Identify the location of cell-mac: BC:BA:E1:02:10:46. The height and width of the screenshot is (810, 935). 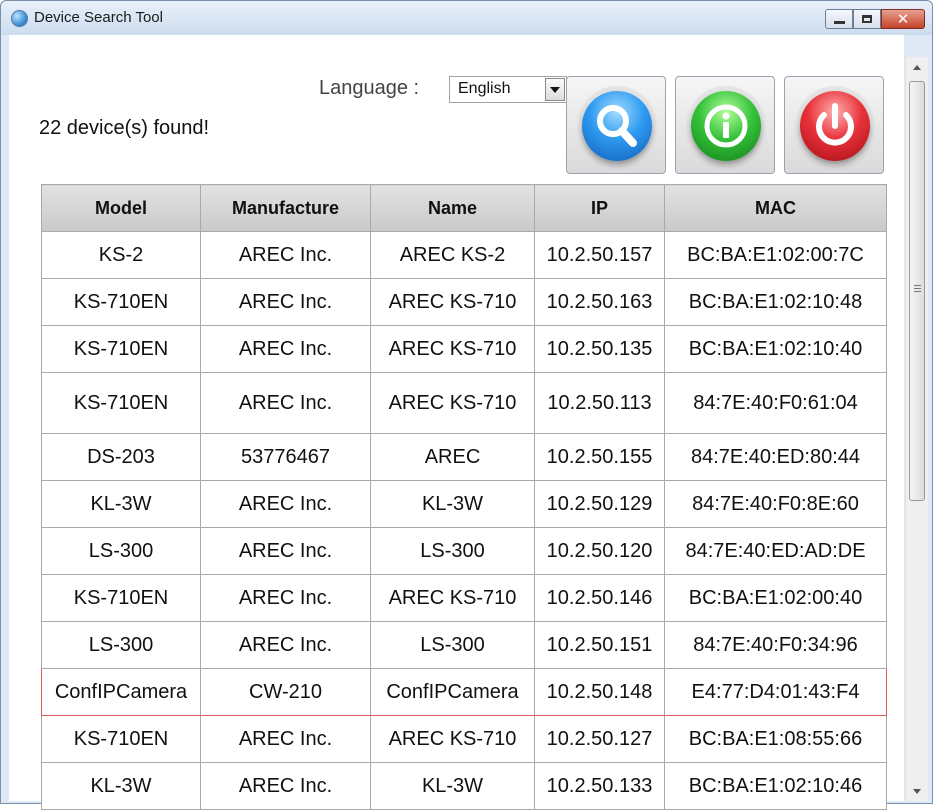
(775, 786).